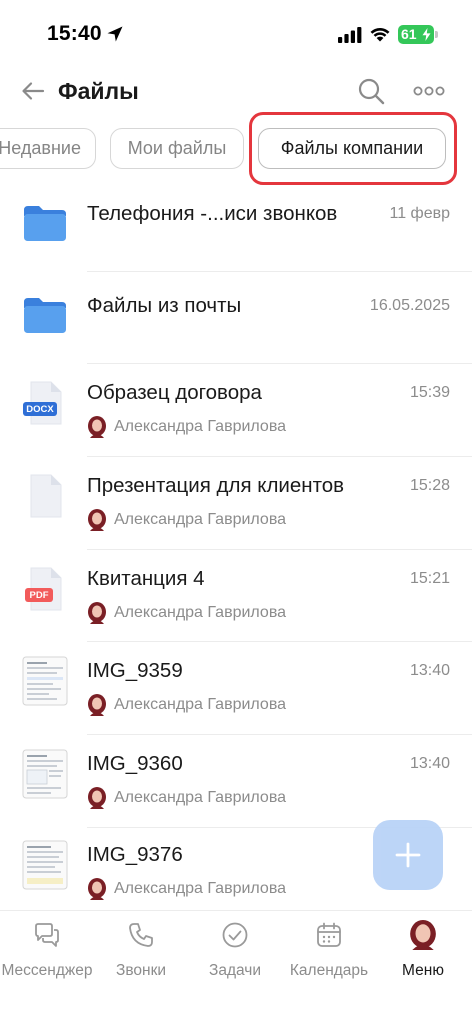 Image resolution: width=472 pixels, height=1024 pixels. What do you see at coordinates (352, 148) in the screenshot?
I see `tab-company-files: Файлы компании` at bounding box center [352, 148].